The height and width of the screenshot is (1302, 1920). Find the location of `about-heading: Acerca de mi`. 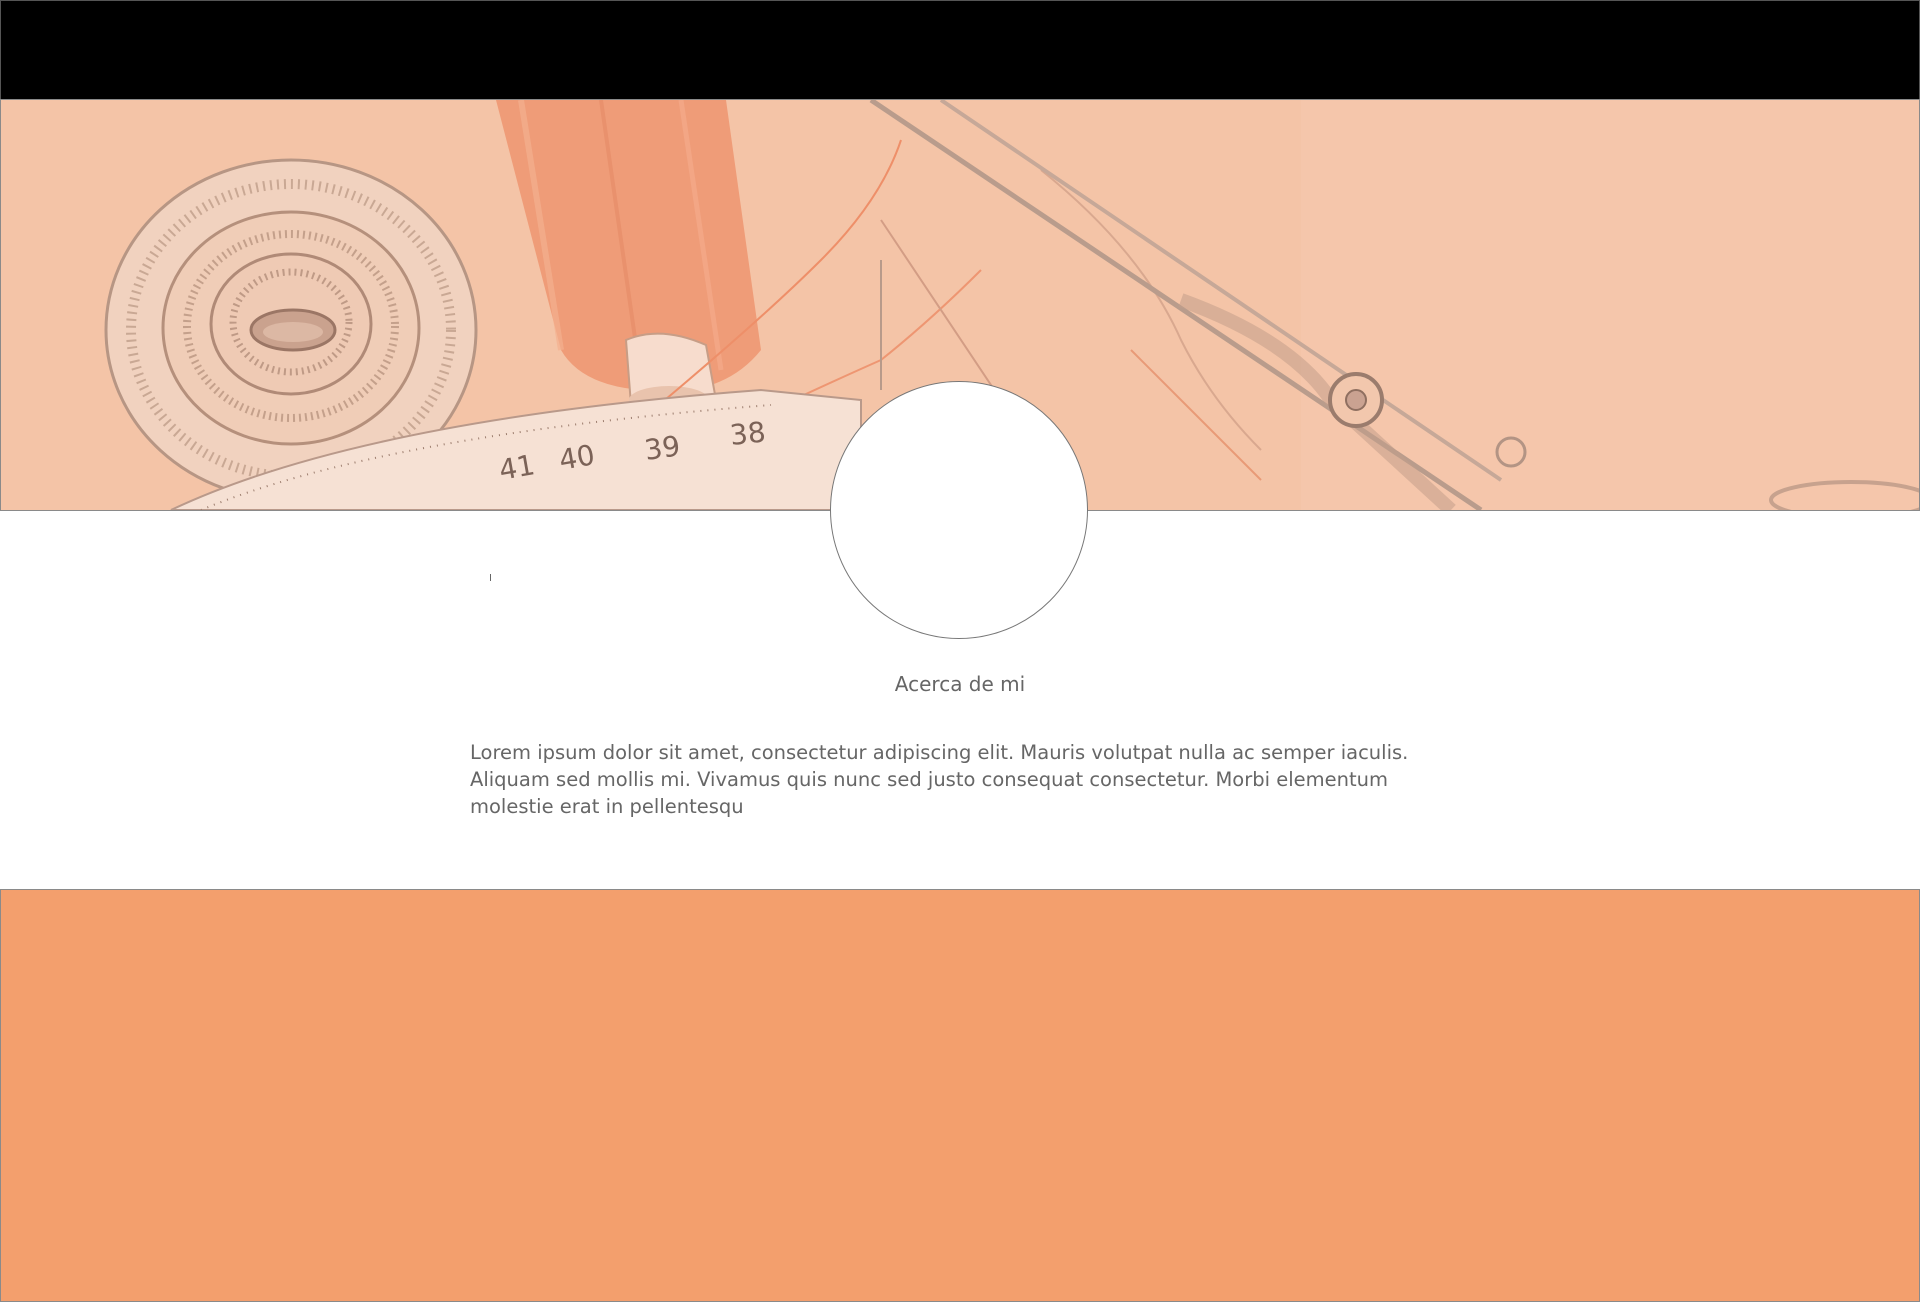

about-heading: Acerca de mi is located at coordinates (960, 684).